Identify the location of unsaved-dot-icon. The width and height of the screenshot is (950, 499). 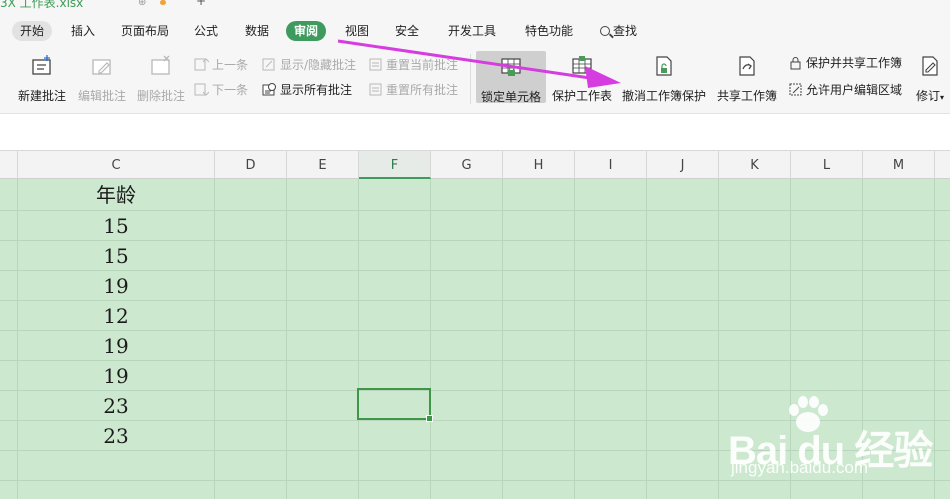
(163, 2).